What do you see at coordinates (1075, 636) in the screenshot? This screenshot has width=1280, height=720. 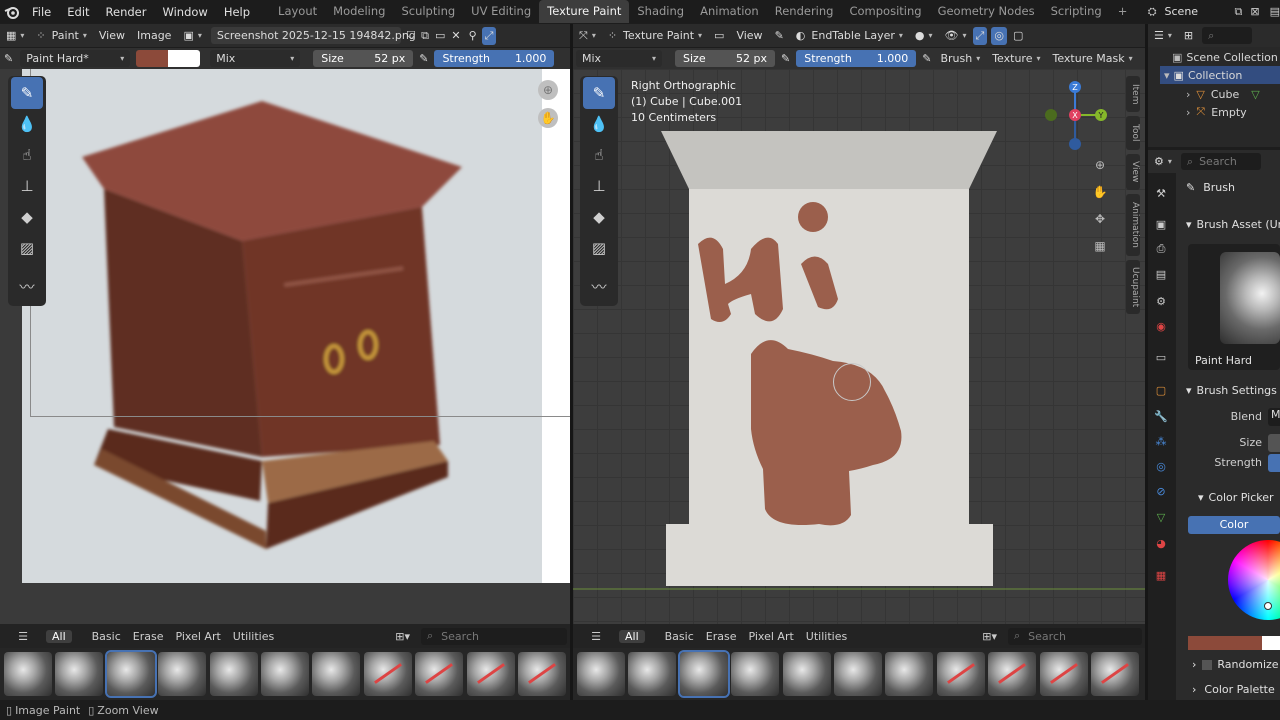 I see `vp-shelf-search-input: ⌕ Search` at bounding box center [1075, 636].